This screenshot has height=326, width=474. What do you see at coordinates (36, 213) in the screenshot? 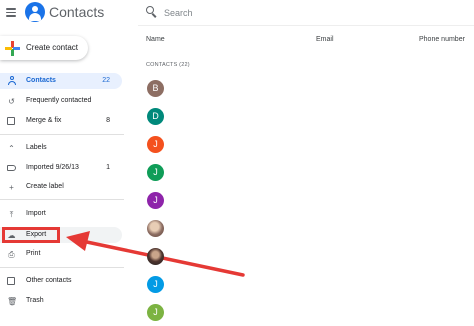
I see `sidebar-item-label: Import` at bounding box center [36, 213].